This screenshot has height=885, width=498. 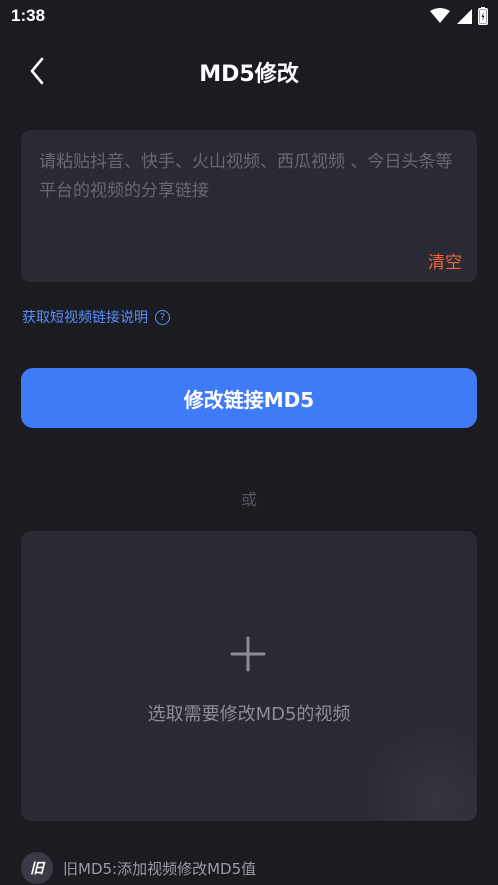 What do you see at coordinates (445, 260) in the screenshot?
I see `clear-button: 清空` at bounding box center [445, 260].